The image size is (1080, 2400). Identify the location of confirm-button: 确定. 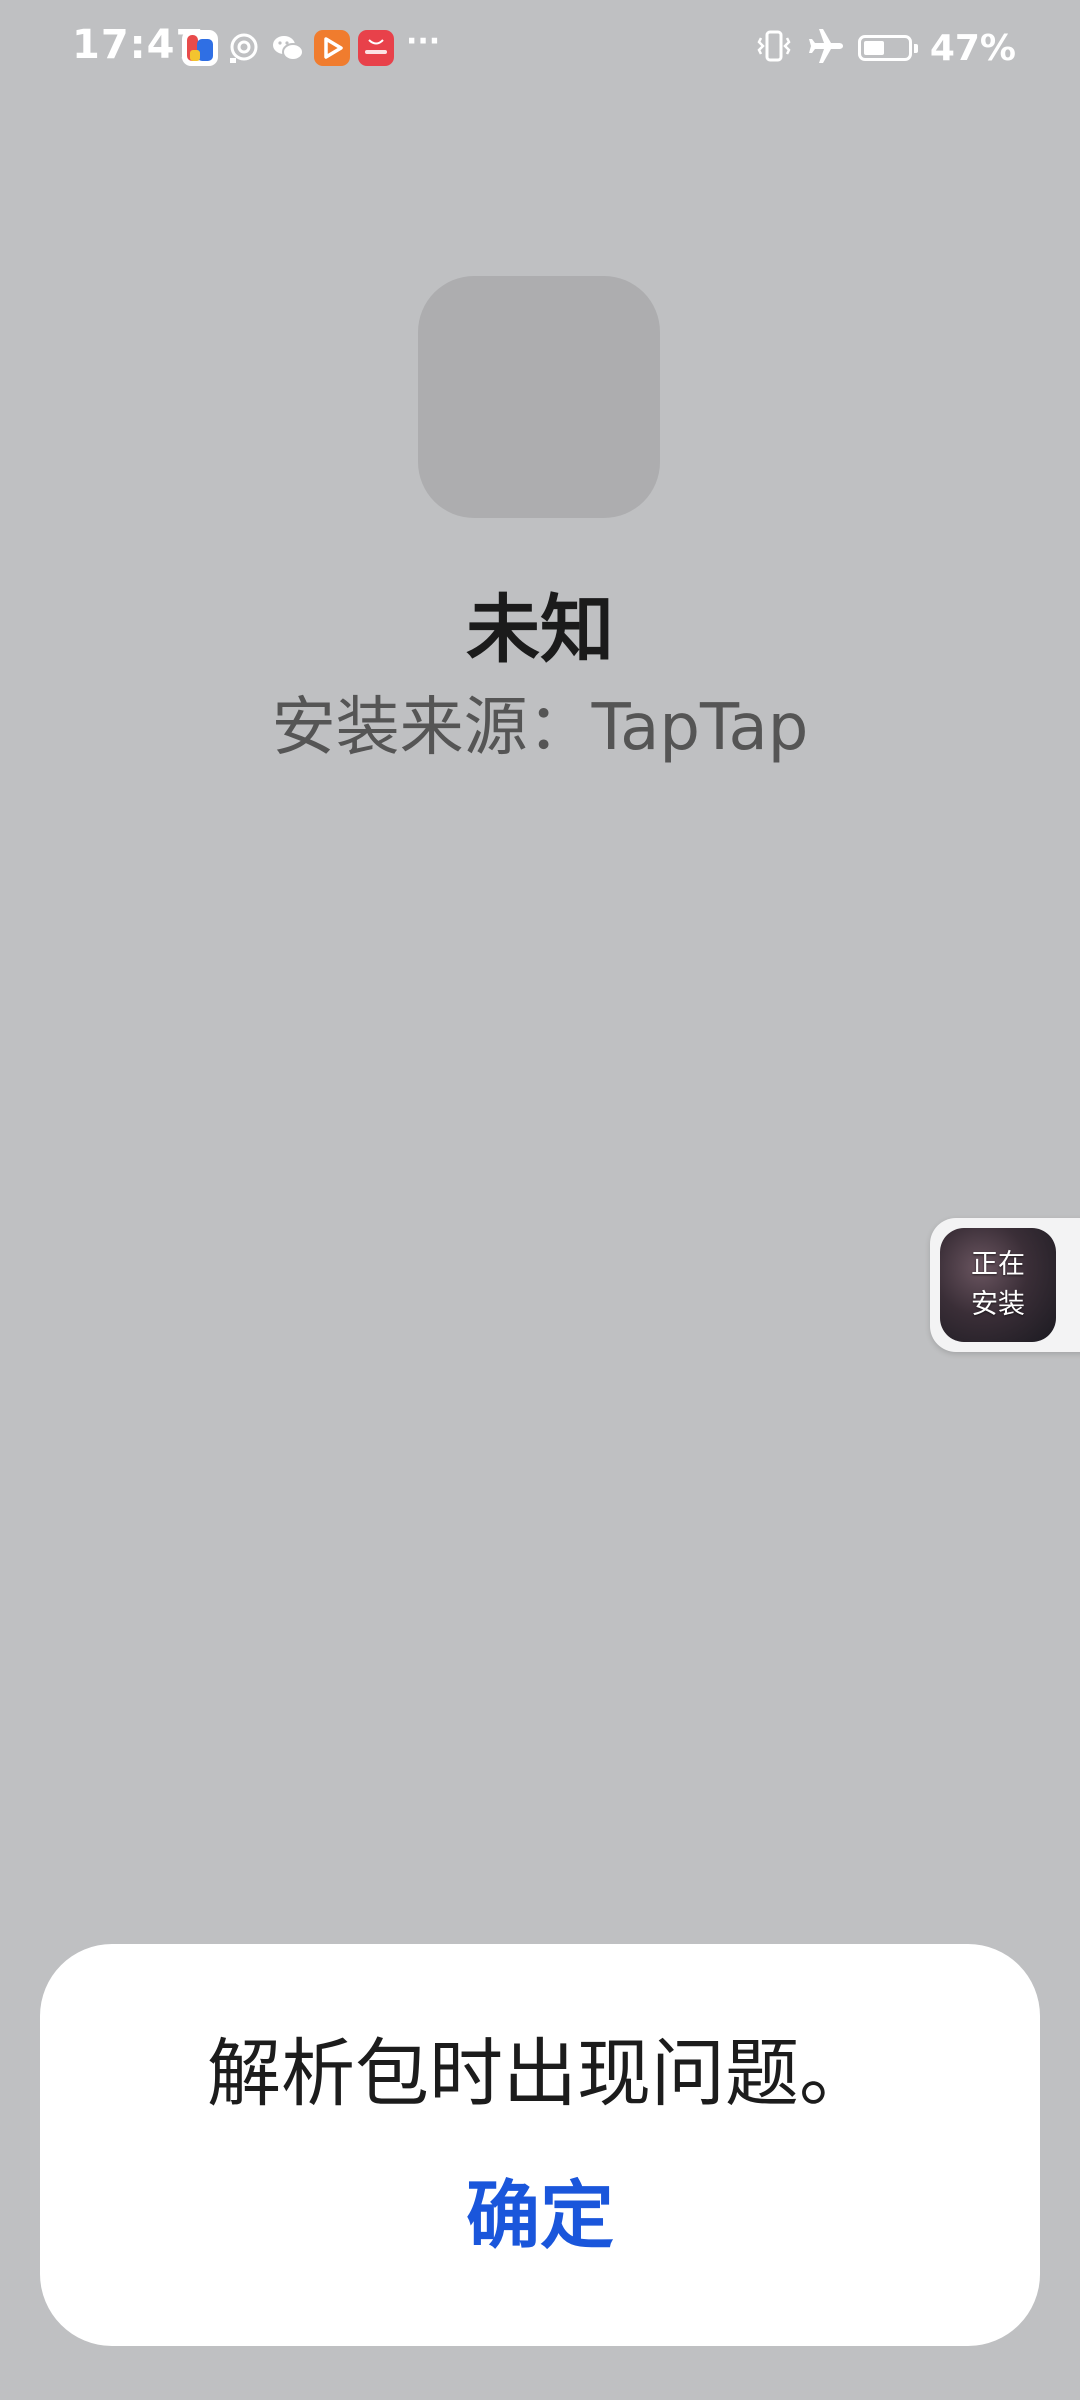
(540, 2216).